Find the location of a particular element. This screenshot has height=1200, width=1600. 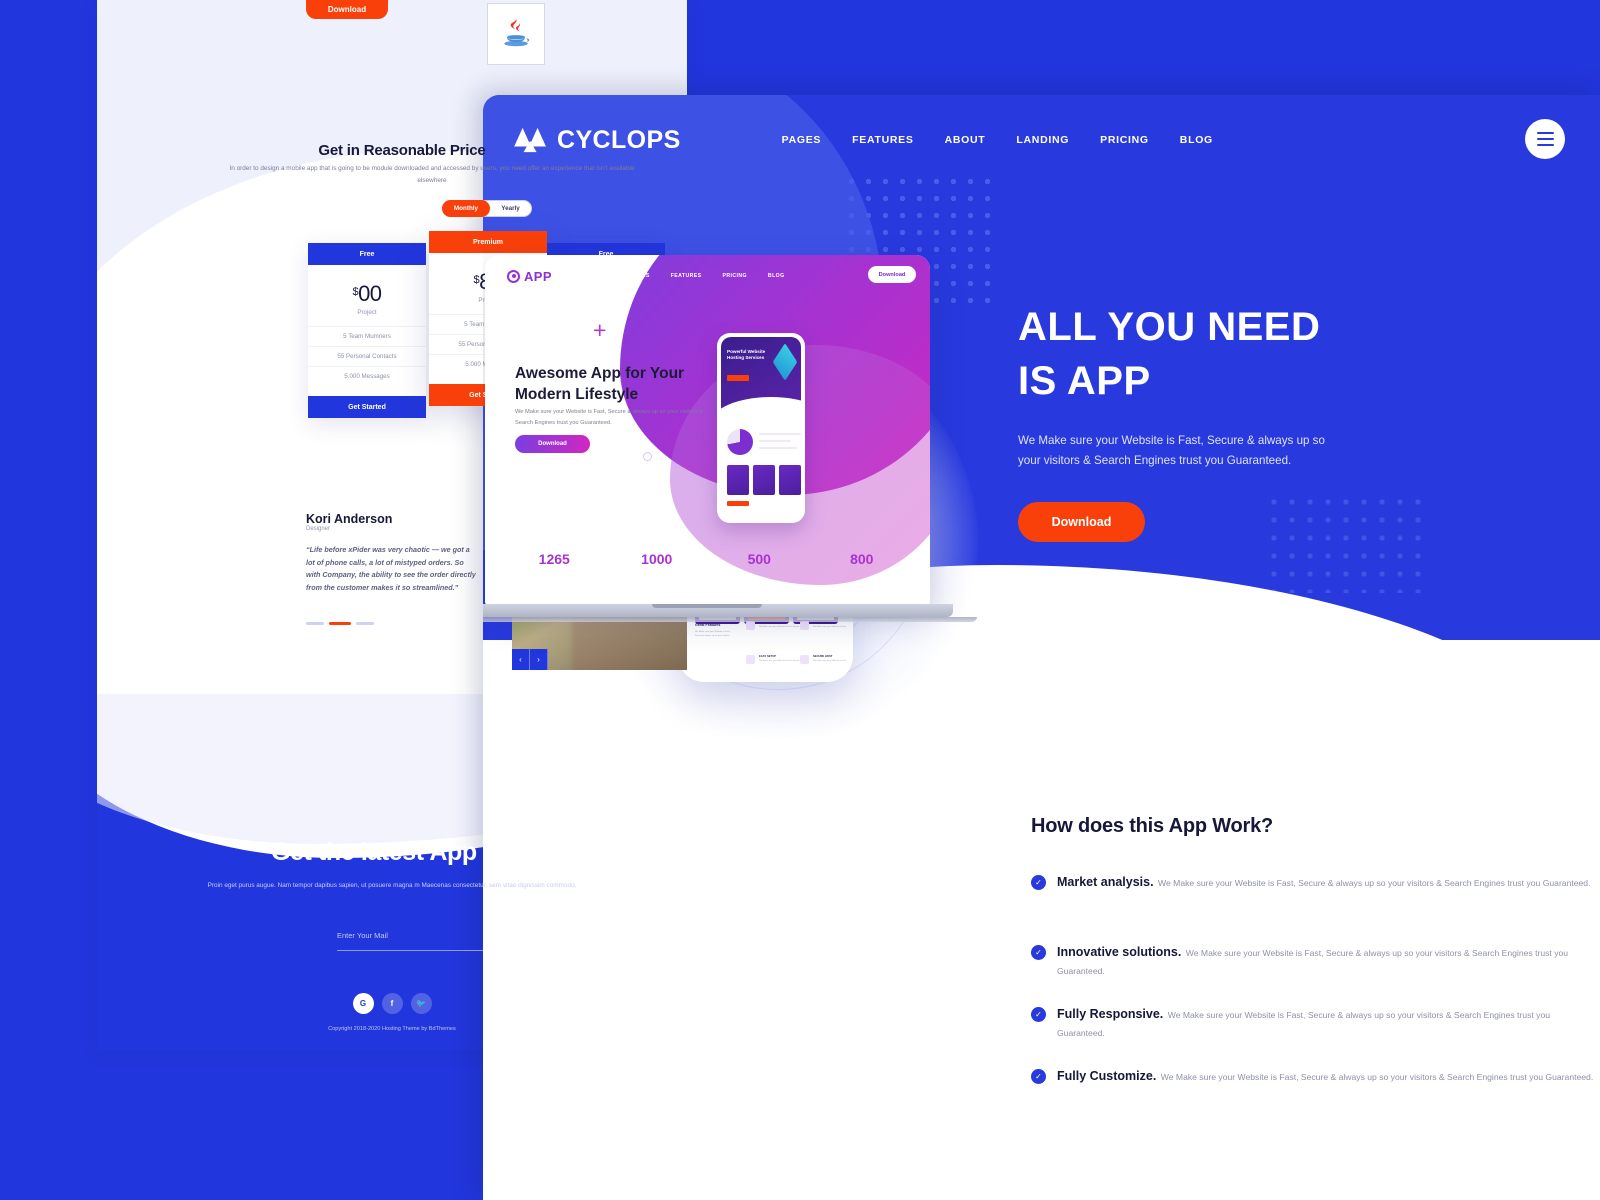

screen-heading-line1: Awesome App for Your is located at coordinates (600, 373).